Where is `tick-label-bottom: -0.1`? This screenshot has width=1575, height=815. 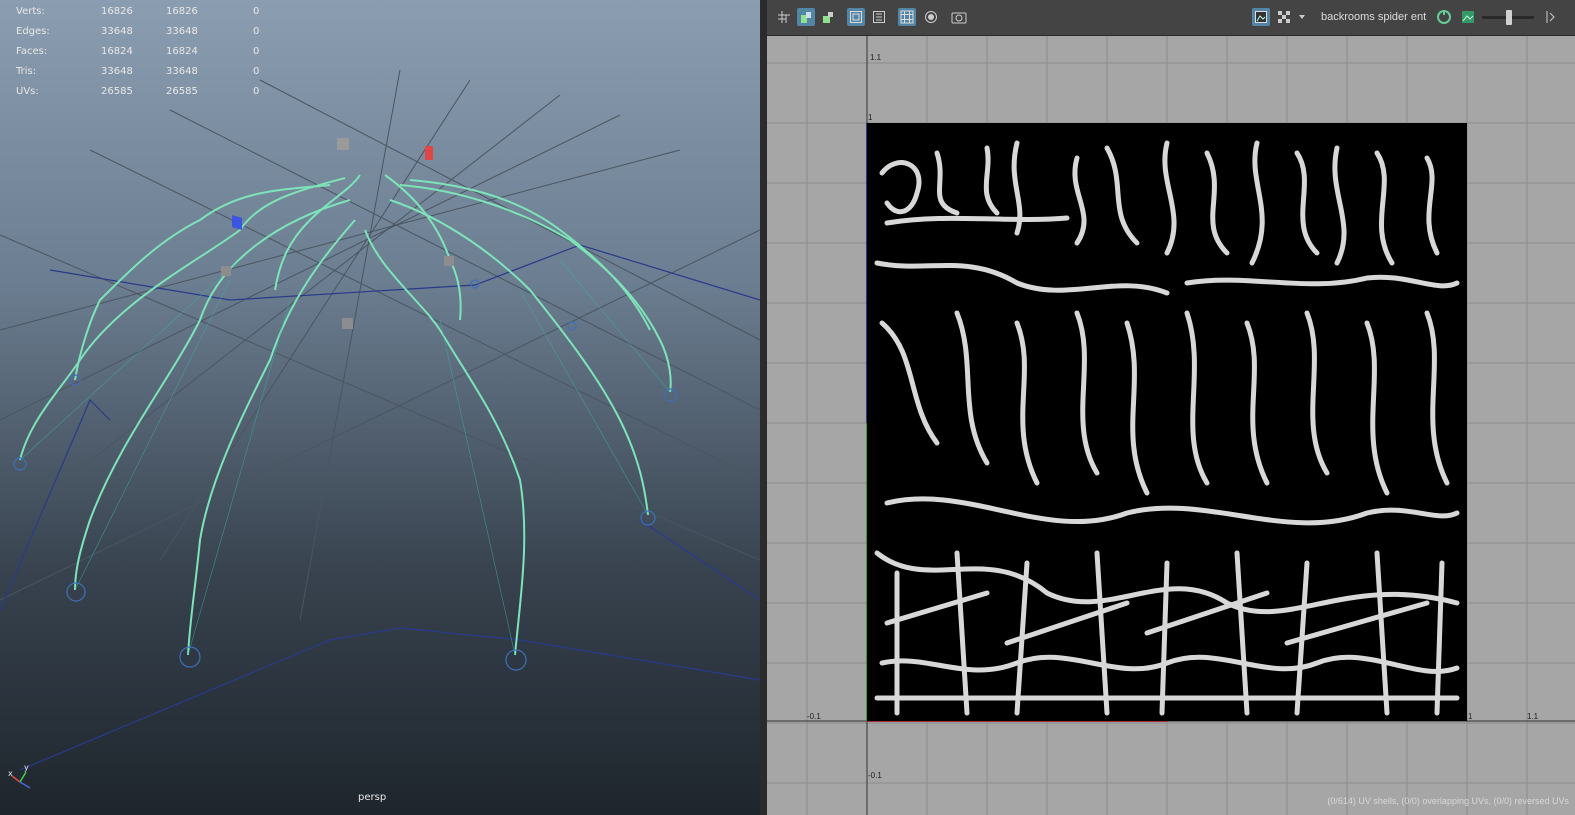
tick-label-bottom: -0.1 is located at coordinates (875, 775).